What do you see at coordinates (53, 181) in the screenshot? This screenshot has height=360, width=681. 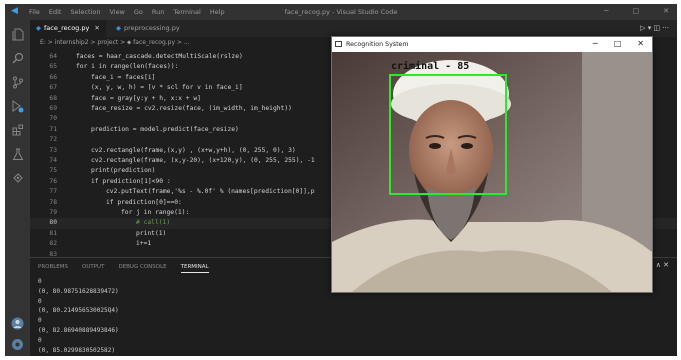 I see `line-number: 76` at bounding box center [53, 181].